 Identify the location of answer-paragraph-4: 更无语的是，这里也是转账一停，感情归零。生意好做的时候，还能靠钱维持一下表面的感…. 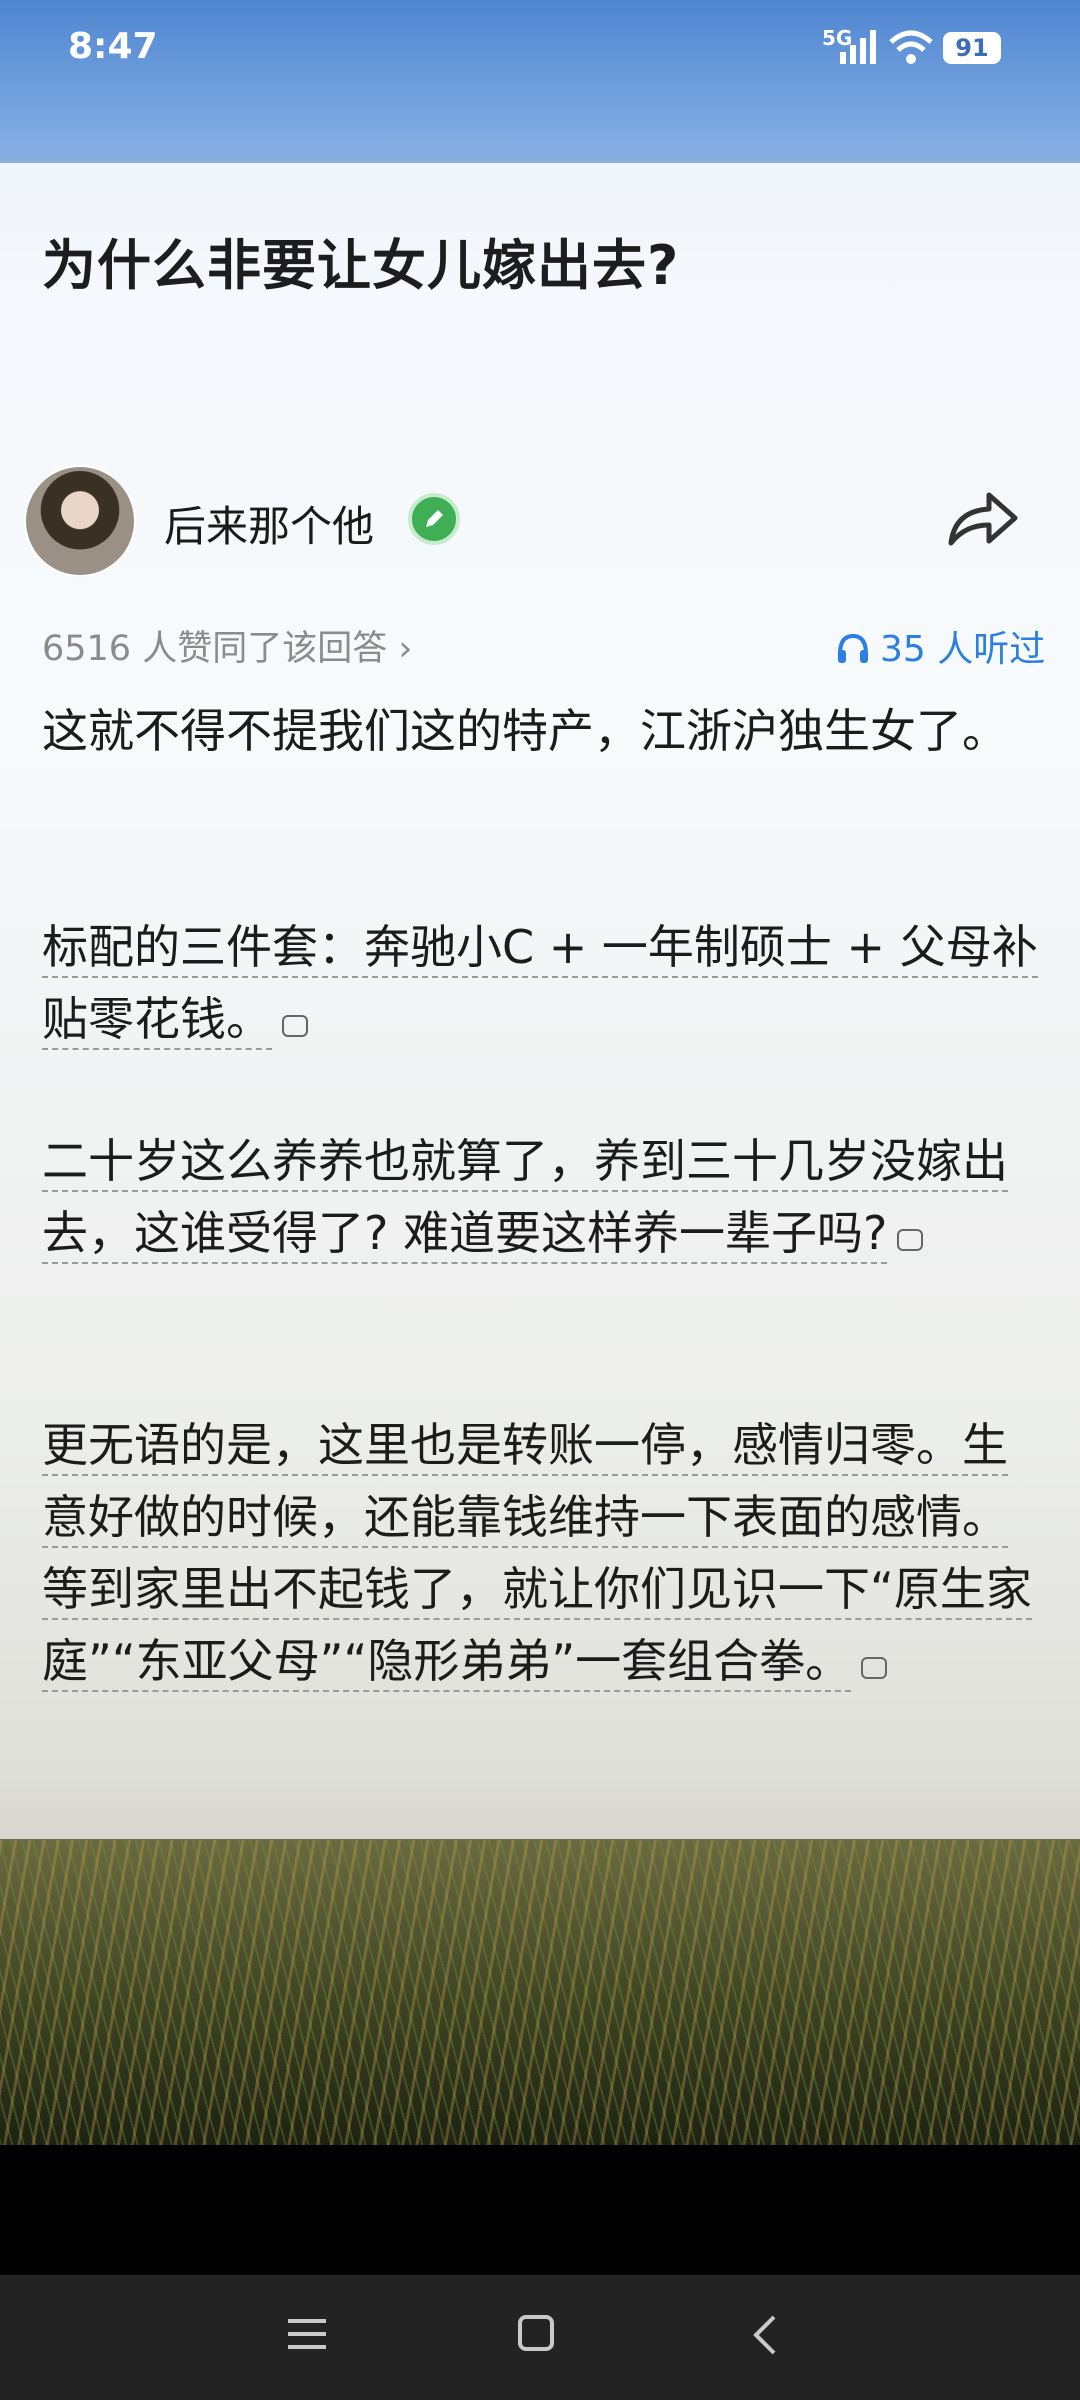
(547, 1553).